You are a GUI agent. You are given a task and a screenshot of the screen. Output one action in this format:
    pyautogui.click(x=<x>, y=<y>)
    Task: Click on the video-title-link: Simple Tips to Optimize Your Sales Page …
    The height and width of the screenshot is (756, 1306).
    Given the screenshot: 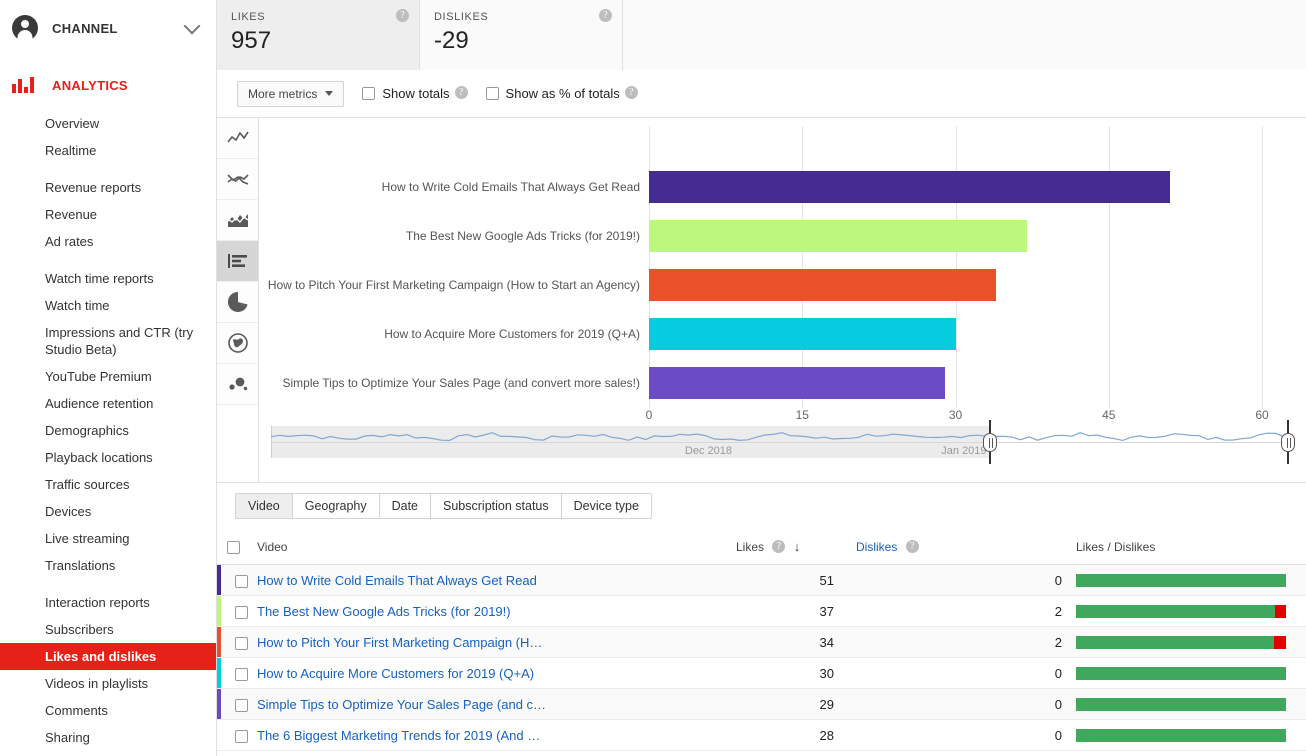 What is the action you would take?
    pyautogui.click(x=401, y=704)
    